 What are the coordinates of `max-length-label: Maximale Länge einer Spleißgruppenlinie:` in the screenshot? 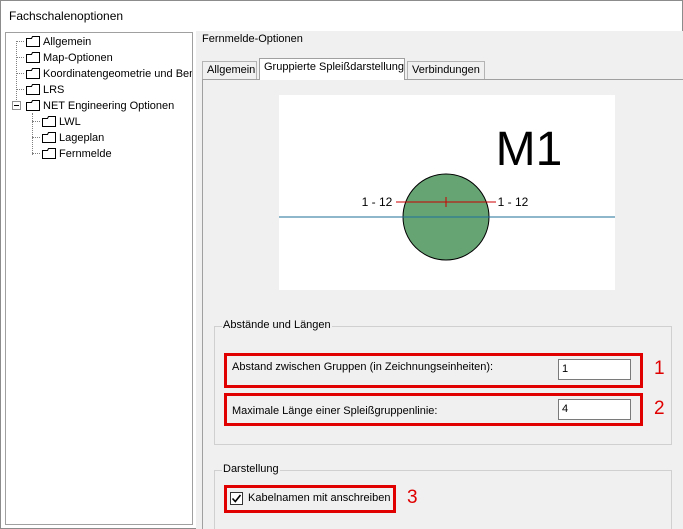 It's located at (335, 411).